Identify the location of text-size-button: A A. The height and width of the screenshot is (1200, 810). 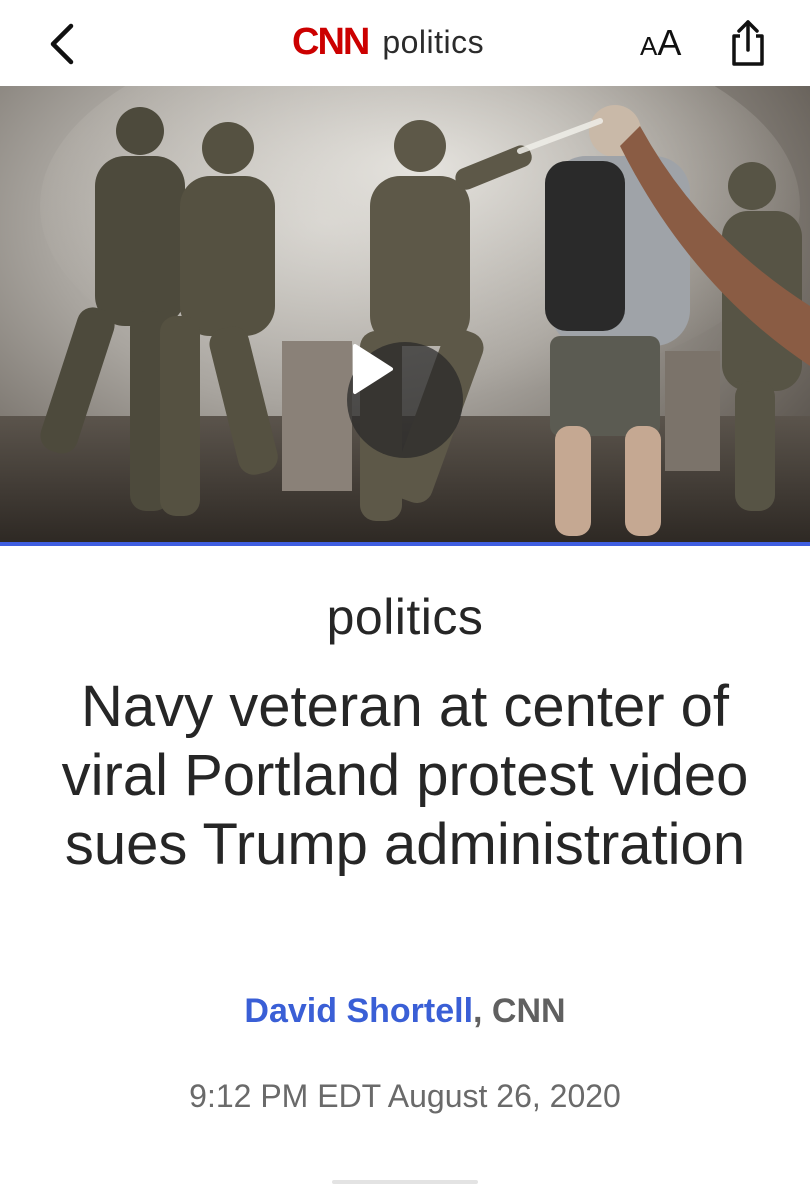
(660, 44).